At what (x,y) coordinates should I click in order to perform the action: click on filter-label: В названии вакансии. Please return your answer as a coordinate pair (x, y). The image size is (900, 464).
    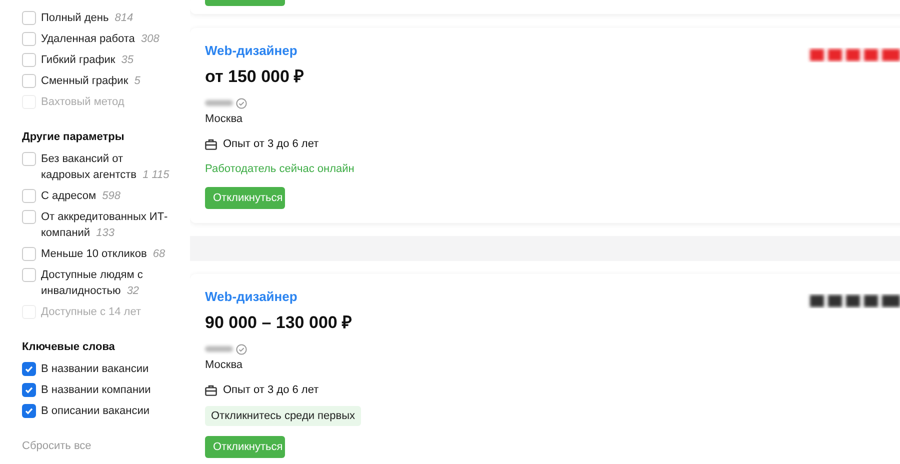
    Looking at the image, I should click on (107, 369).